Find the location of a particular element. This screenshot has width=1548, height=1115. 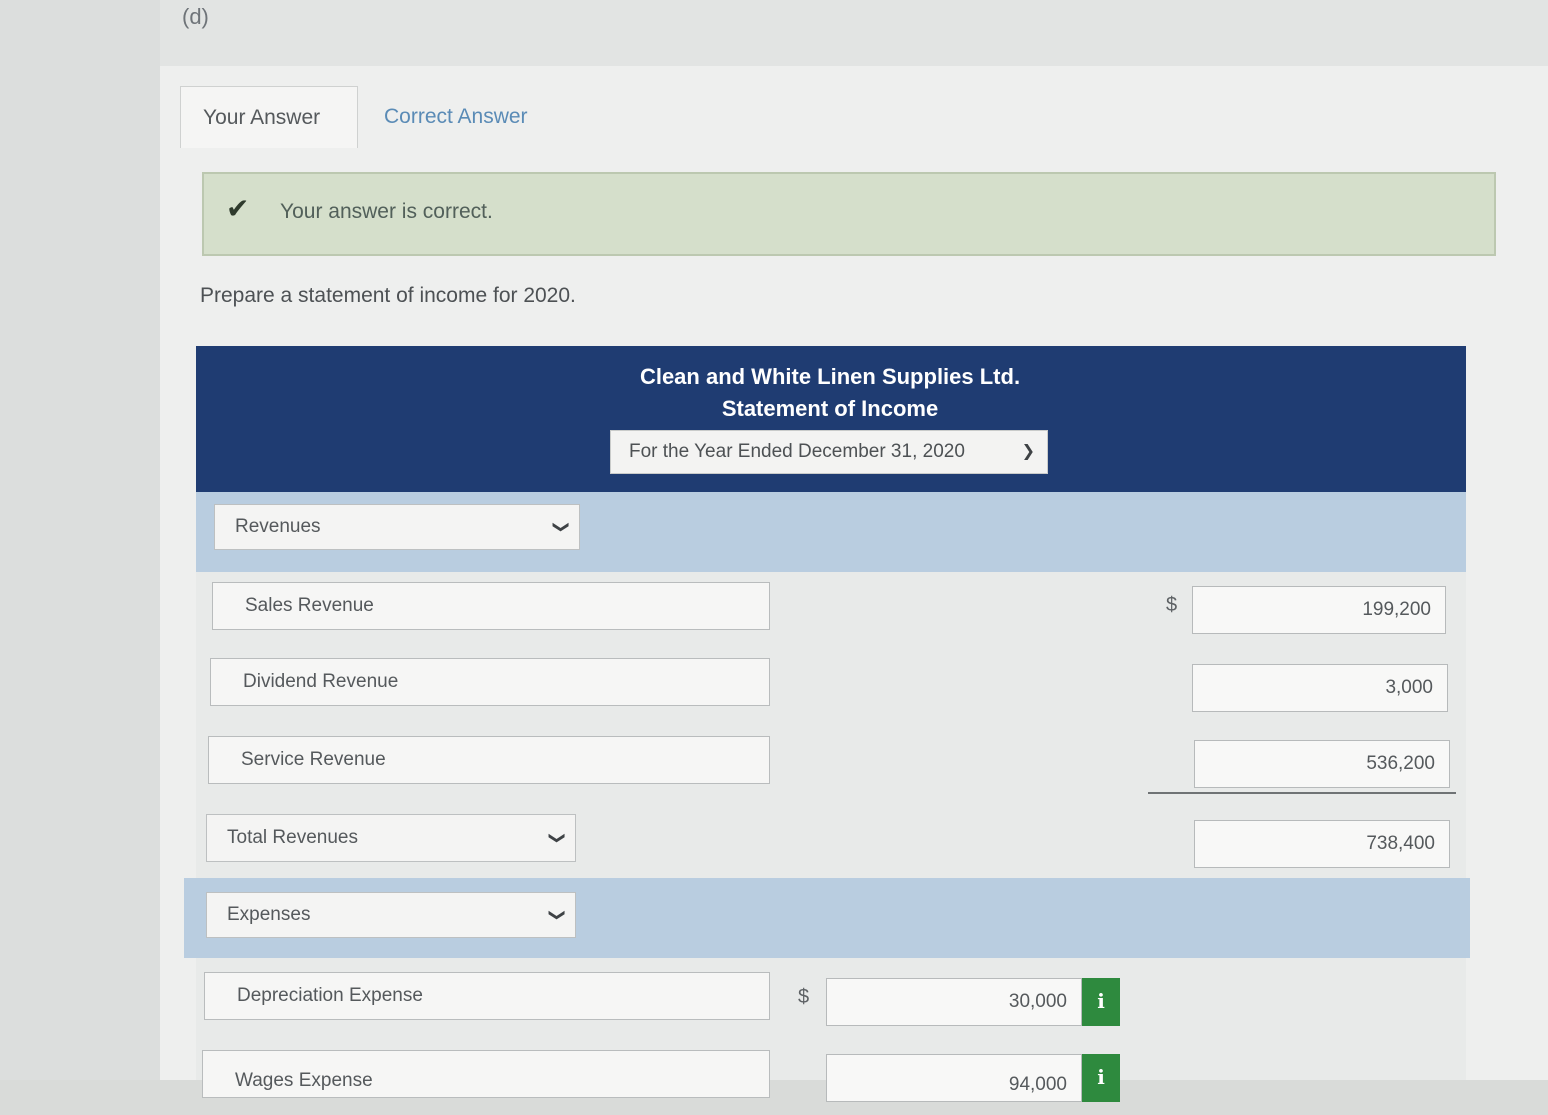

amount-value: 536,200 is located at coordinates (1400, 763).